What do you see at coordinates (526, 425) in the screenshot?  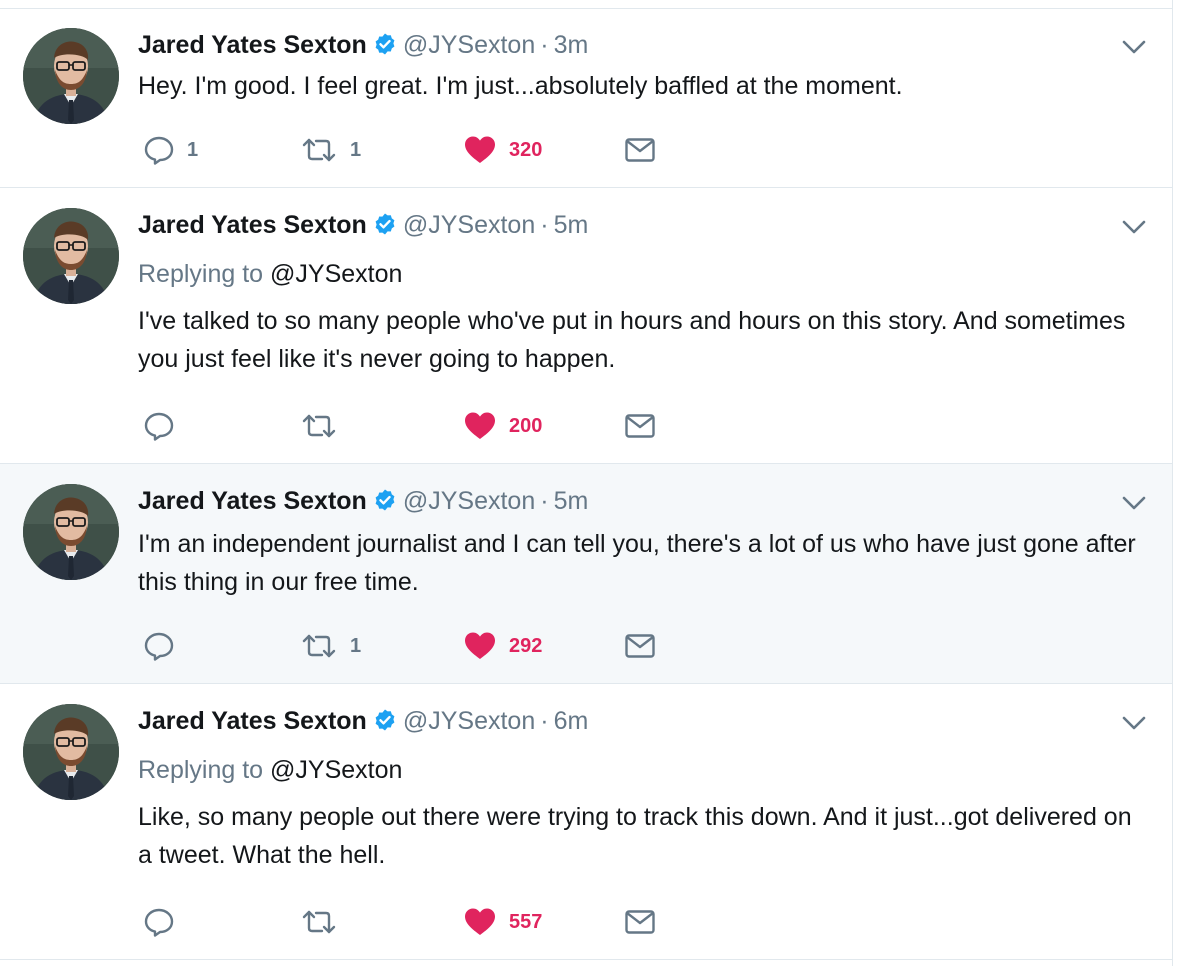 I see `like-count: 200` at bounding box center [526, 425].